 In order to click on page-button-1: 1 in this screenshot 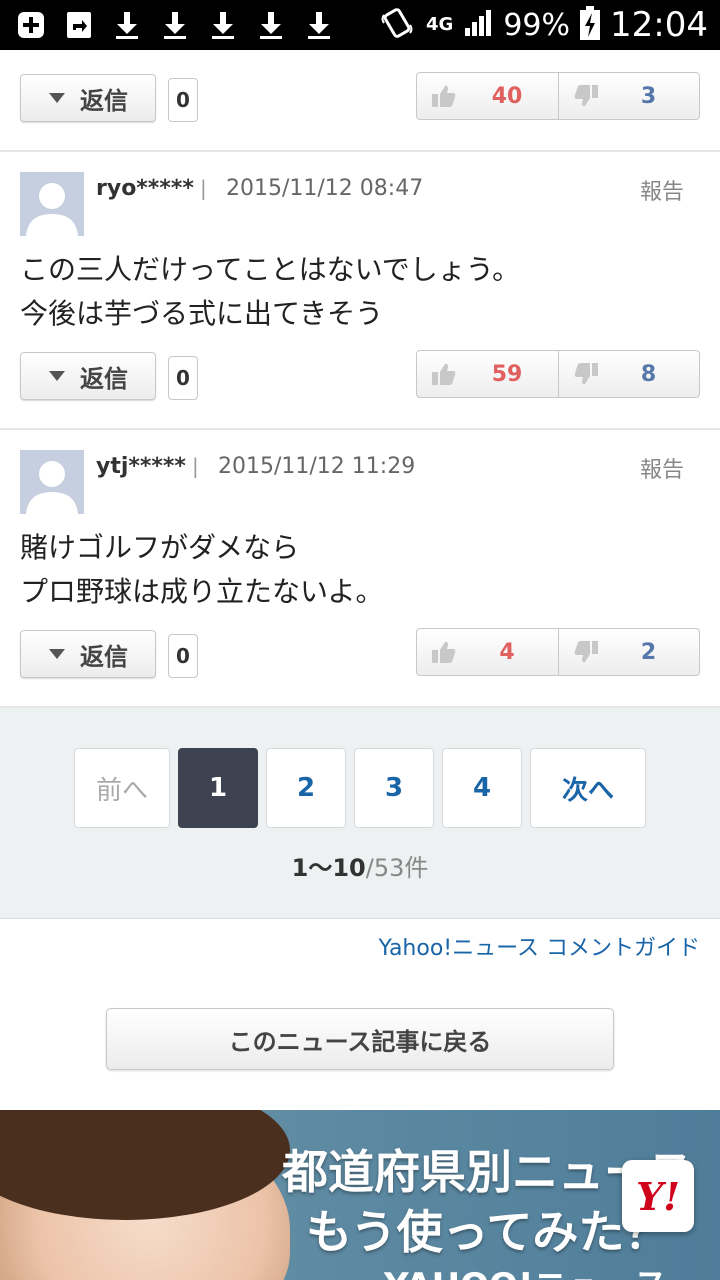, I will do `click(218, 788)`.